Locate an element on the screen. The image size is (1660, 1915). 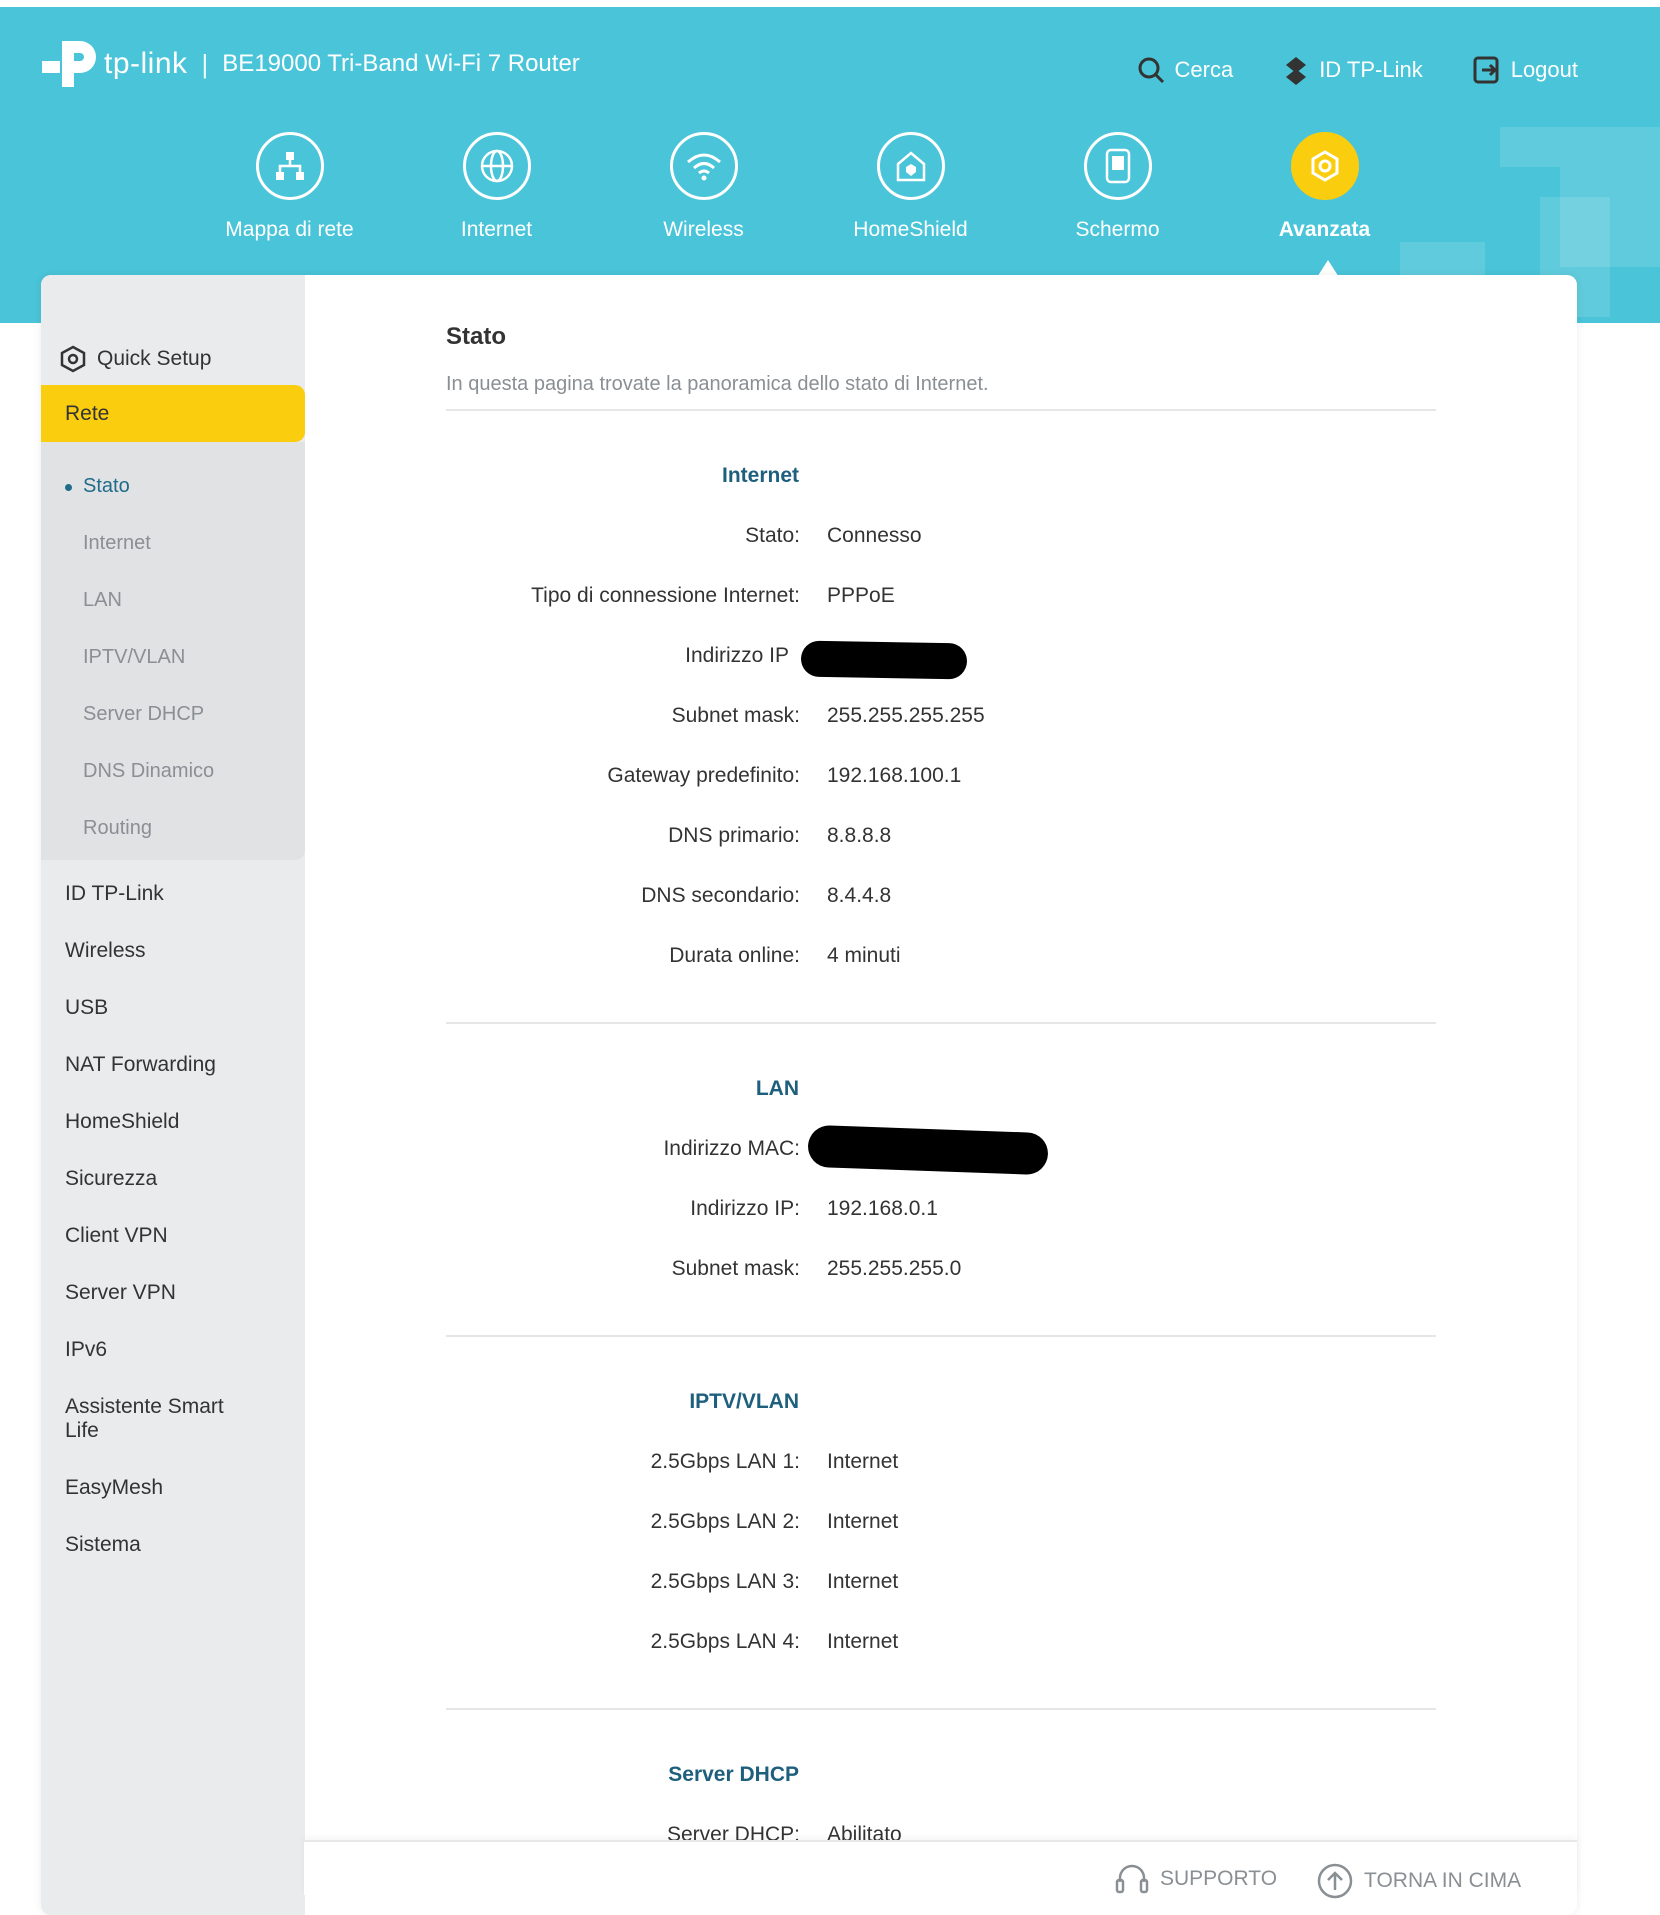
decor-shape is located at coordinates (1530, 147).